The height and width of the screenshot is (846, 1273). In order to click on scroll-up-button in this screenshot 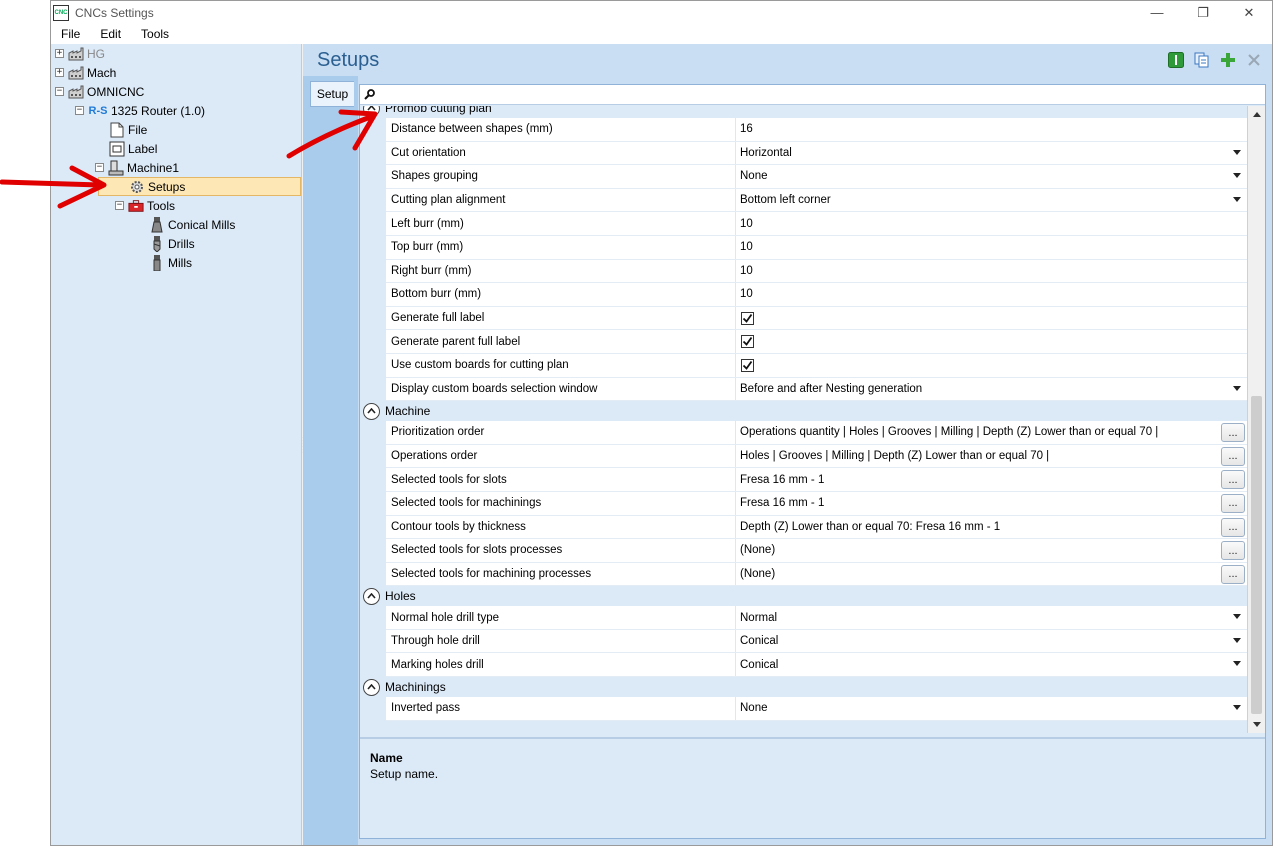, I will do `click(1256, 114)`.